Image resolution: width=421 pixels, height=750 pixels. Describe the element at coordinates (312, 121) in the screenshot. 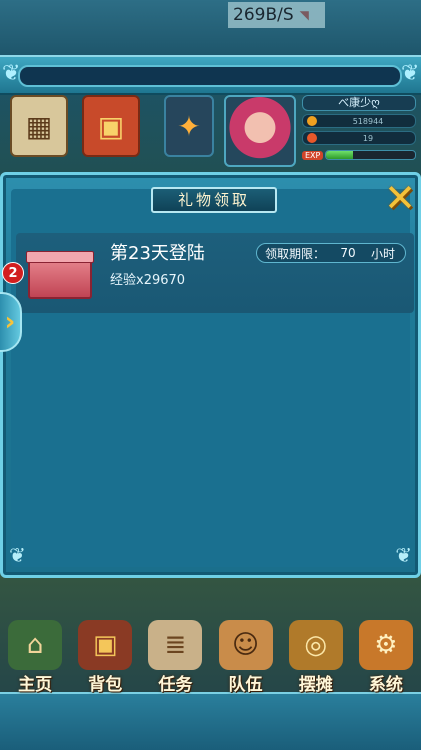

I see `gold-coin-icon` at that location.